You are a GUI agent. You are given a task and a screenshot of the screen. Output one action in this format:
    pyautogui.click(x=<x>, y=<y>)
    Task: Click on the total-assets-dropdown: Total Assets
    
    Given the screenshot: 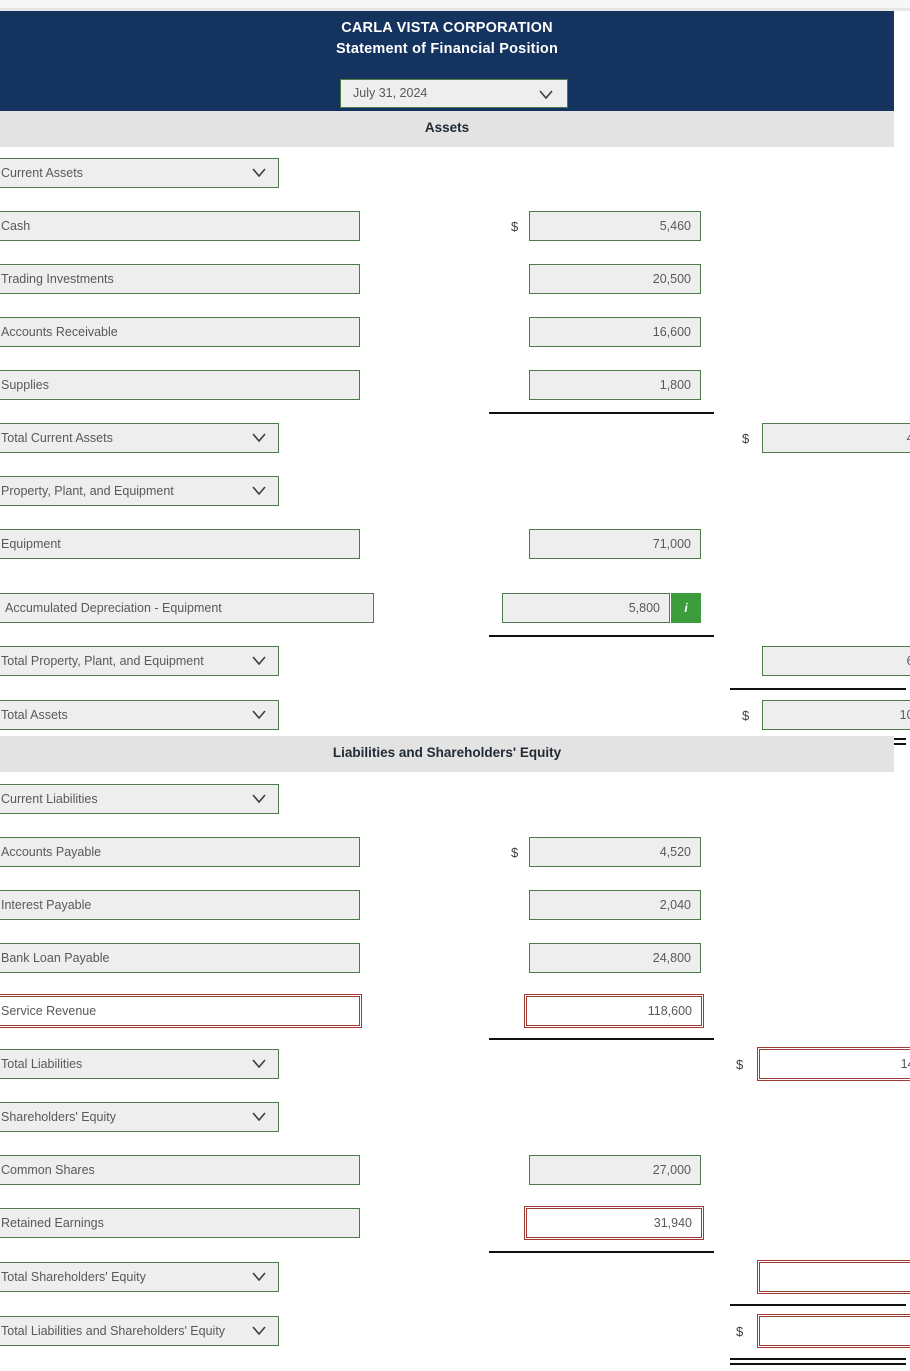 What is the action you would take?
    pyautogui.click(x=139, y=715)
    